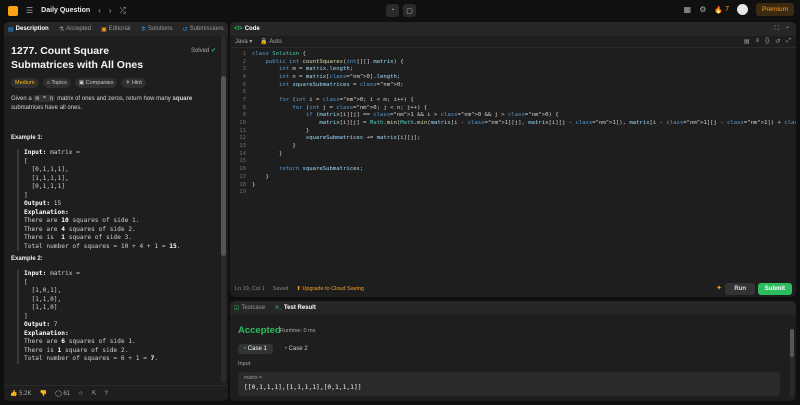  What do you see at coordinates (758, 41) in the screenshot?
I see `format-icon: ≡` at bounding box center [758, 41].